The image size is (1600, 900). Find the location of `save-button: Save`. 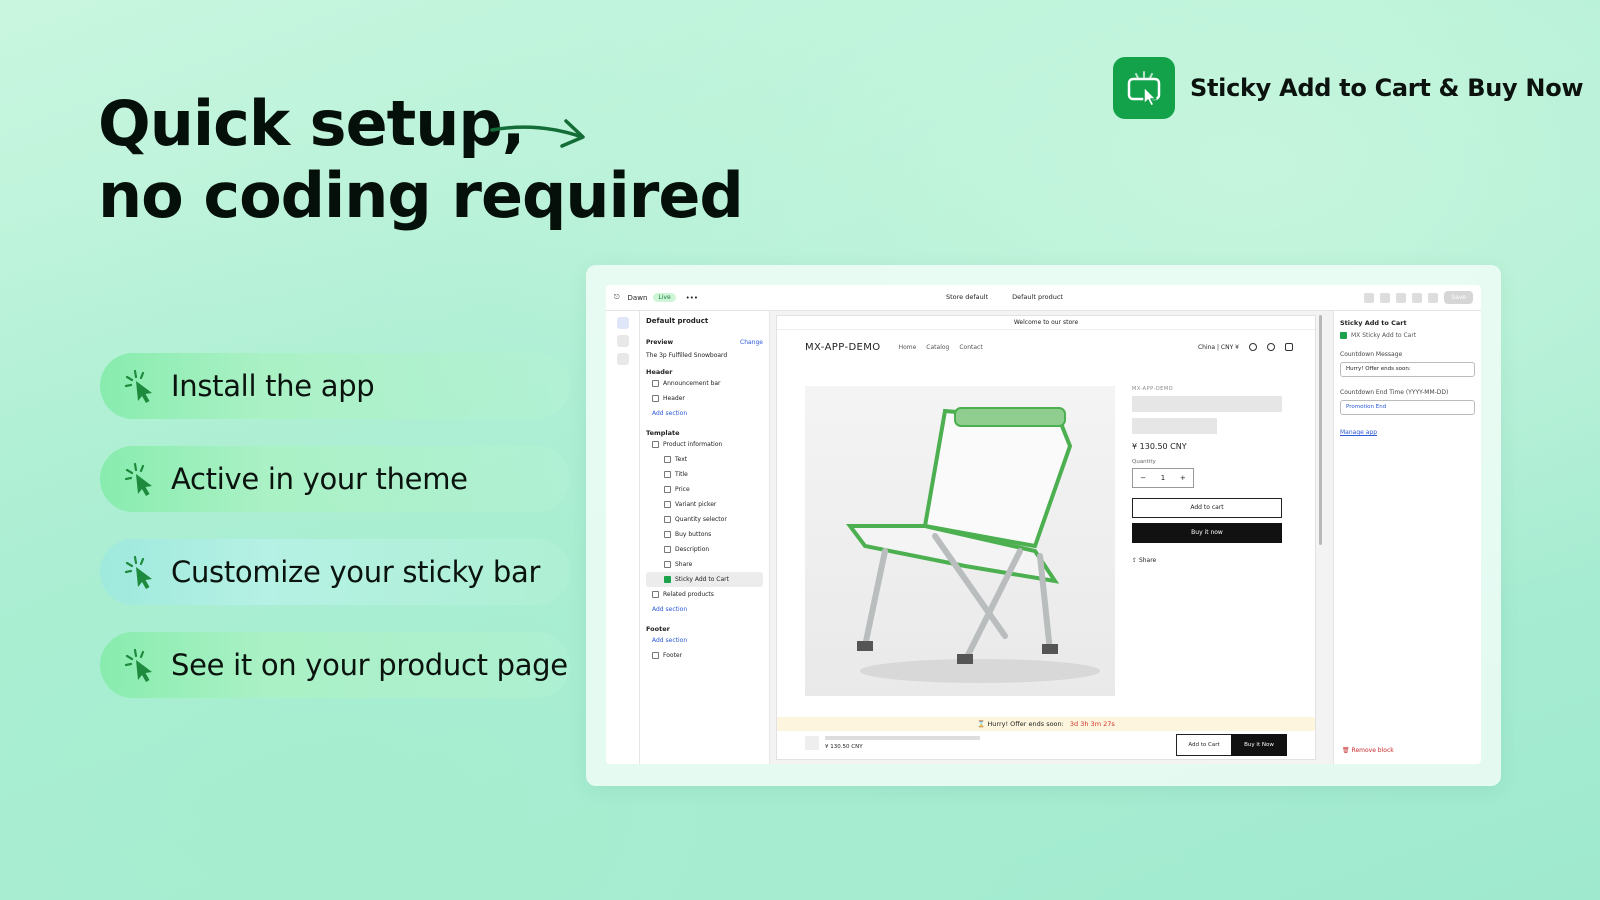

save-button: Save is located at coordinates (1458, 297).